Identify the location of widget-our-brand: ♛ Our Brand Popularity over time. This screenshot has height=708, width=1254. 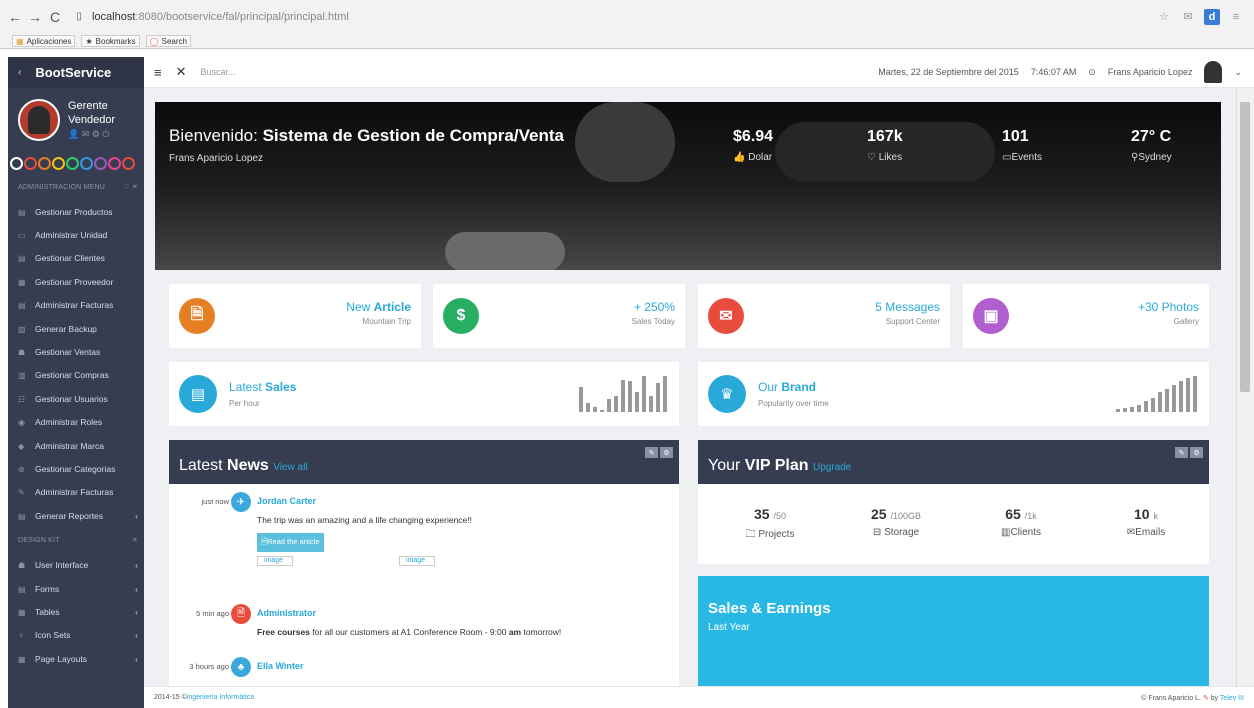
(953, 394).